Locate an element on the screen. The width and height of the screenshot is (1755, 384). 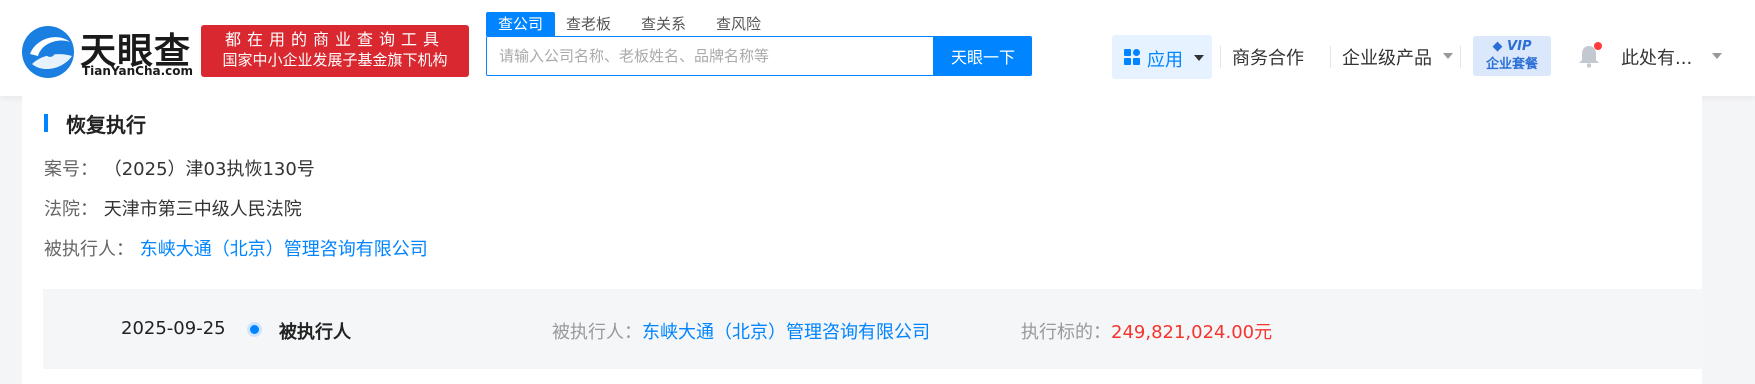
slogan-banner: 都在用的商业查询工具 国家中小企业发展子基金旗下机构 is located at coordinates (335, 51).